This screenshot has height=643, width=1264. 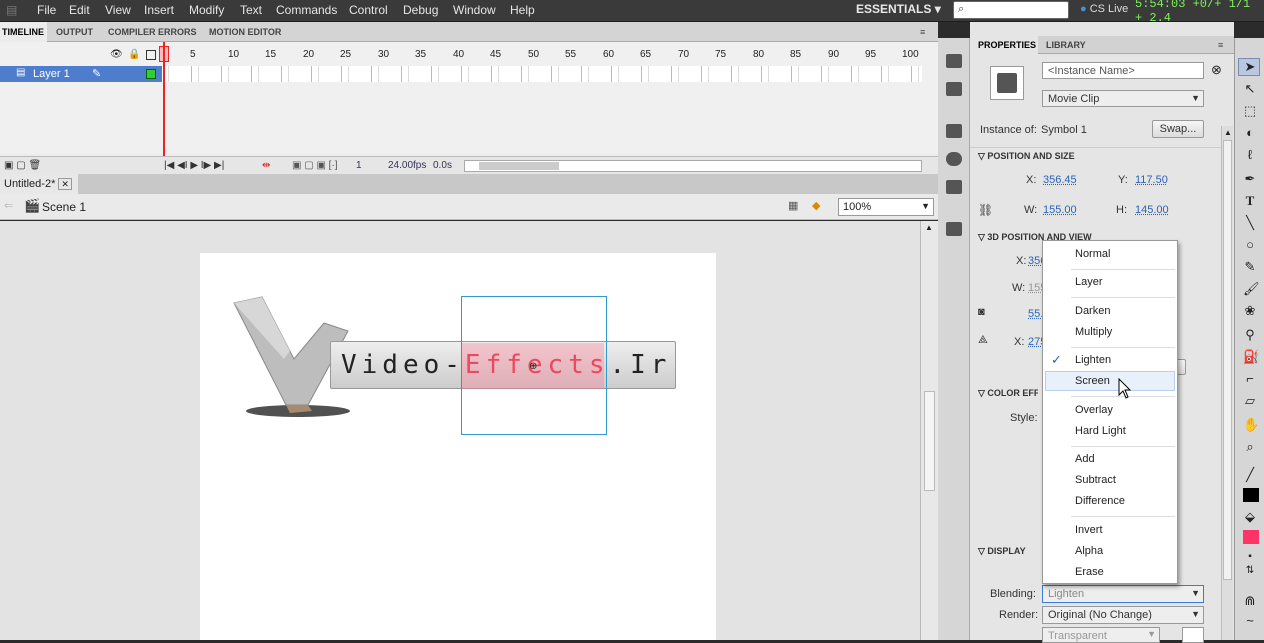 I want to click on bg-color-swatch, so click(x=1193, y=635).